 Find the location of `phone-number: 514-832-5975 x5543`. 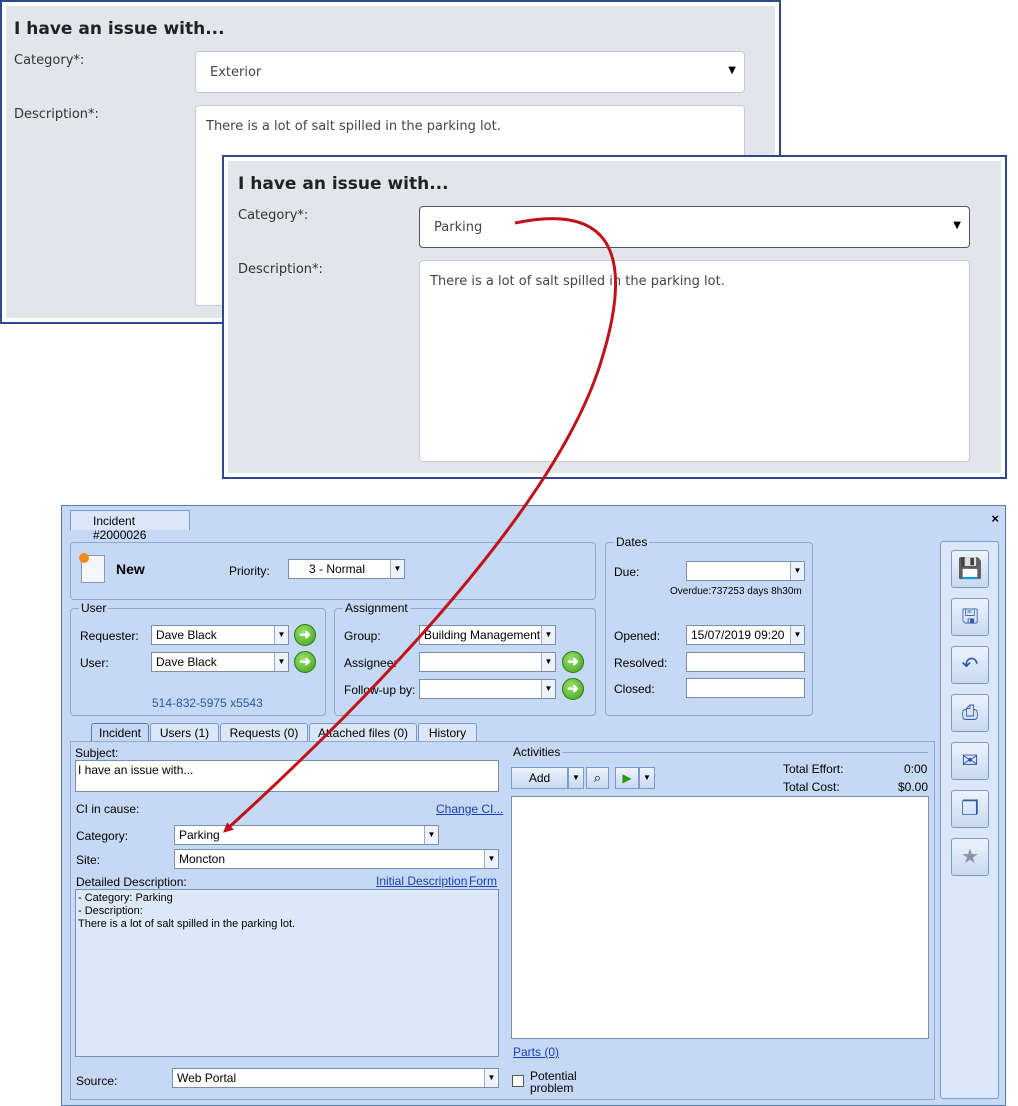

phone-number: 514-832-5975 x5543 is located at coordinates (207, 703).